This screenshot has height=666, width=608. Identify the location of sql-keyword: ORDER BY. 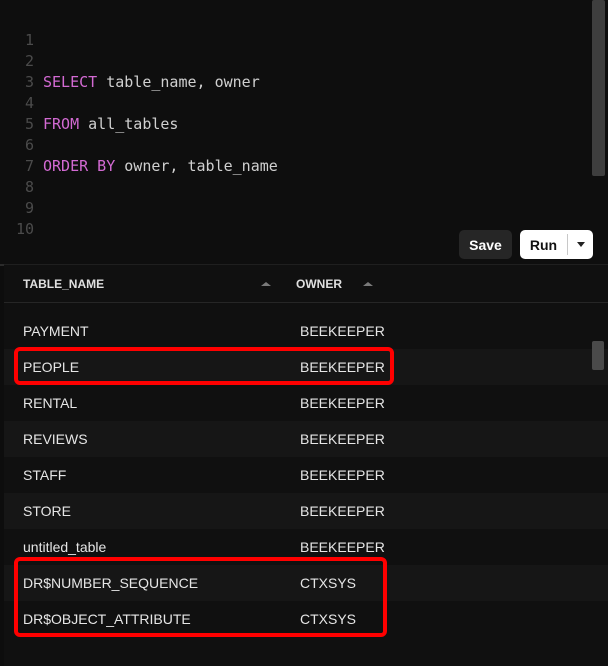
(79, 166).